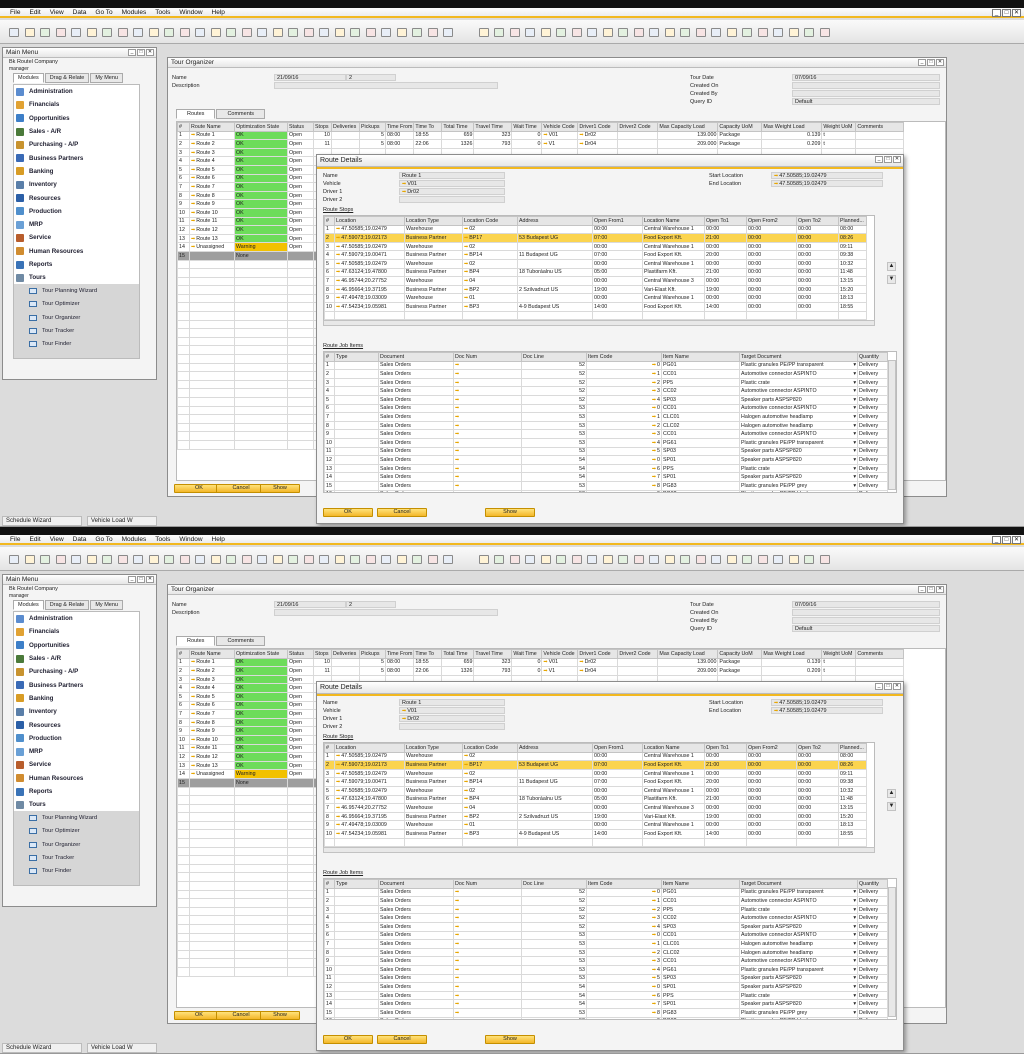 The width and height of the screenshot is (1024, 1054). What do you see at coordinates (452, 200) in the screenshot?
I see `driver2-value` at bounding box center [452, 200].